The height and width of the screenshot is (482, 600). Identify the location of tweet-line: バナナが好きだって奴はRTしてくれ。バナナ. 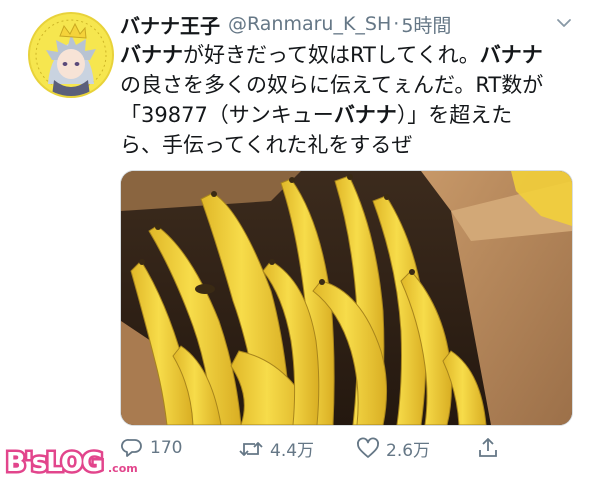
(350, 55).